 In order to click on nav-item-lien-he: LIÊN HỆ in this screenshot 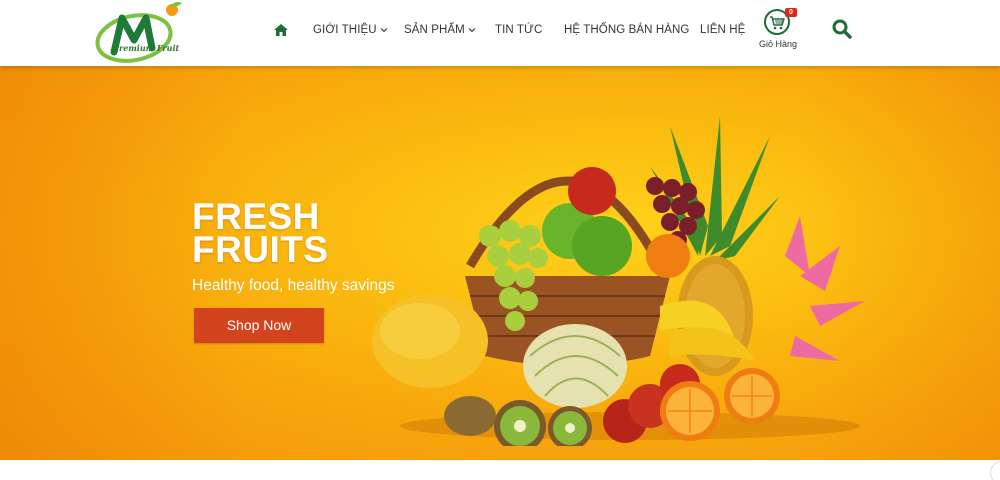, I will do `click(722, 30)`.